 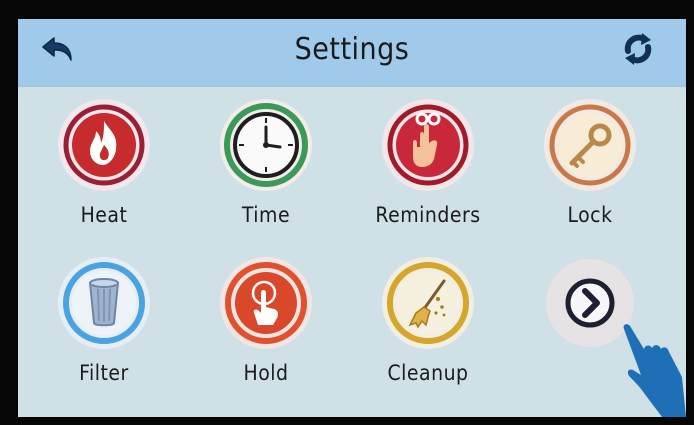 What do you see at coordinates (58, 50) in the screenshot?
I see `back-arrow-icon` at bounding box center [58, 50].